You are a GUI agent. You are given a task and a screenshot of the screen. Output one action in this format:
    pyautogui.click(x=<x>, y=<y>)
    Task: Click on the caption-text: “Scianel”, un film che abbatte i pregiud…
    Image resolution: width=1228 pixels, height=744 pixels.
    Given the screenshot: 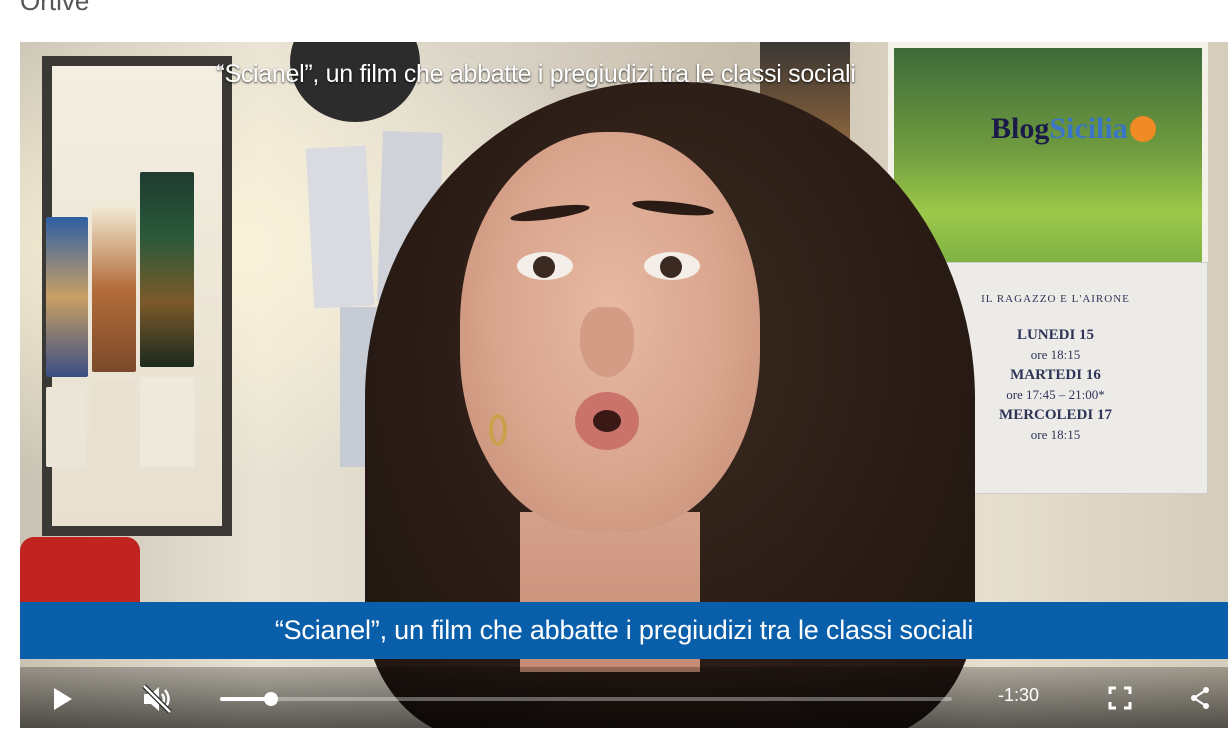 What is the action you would take?
    pyautogui.click(x=624, y=630)
    